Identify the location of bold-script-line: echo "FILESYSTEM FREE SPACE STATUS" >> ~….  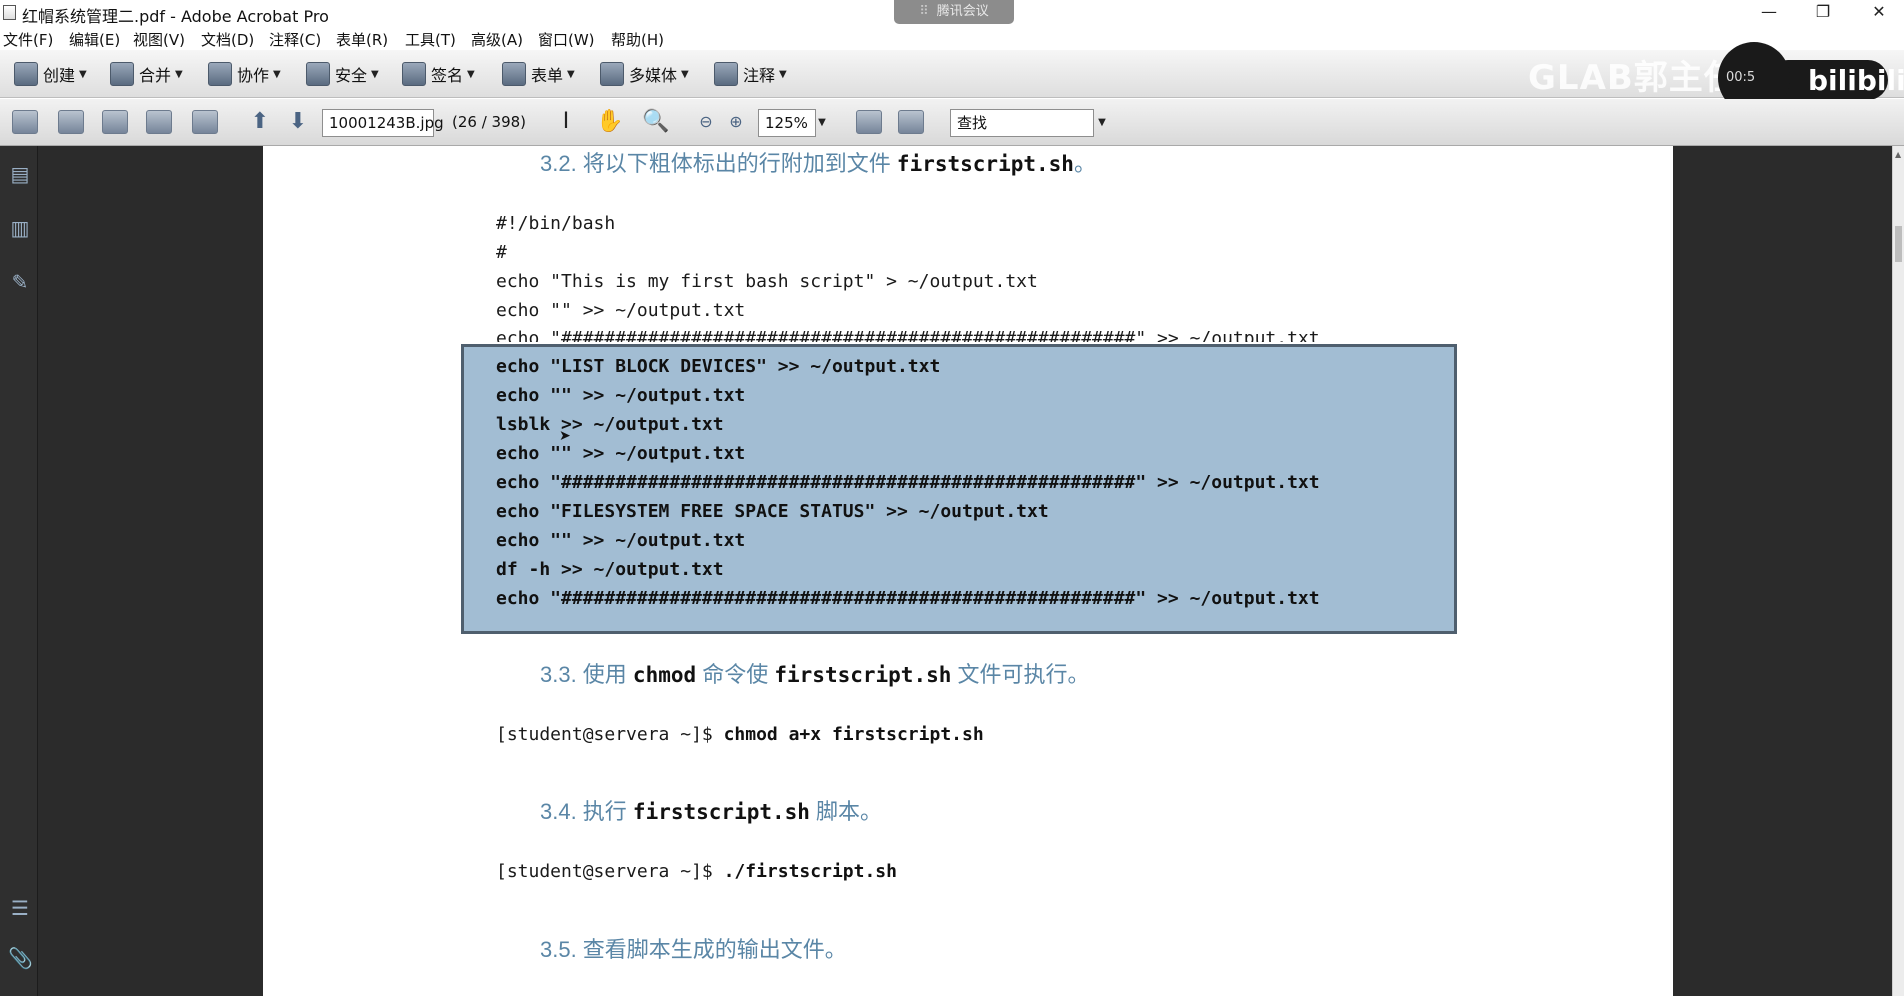
(772, 511).